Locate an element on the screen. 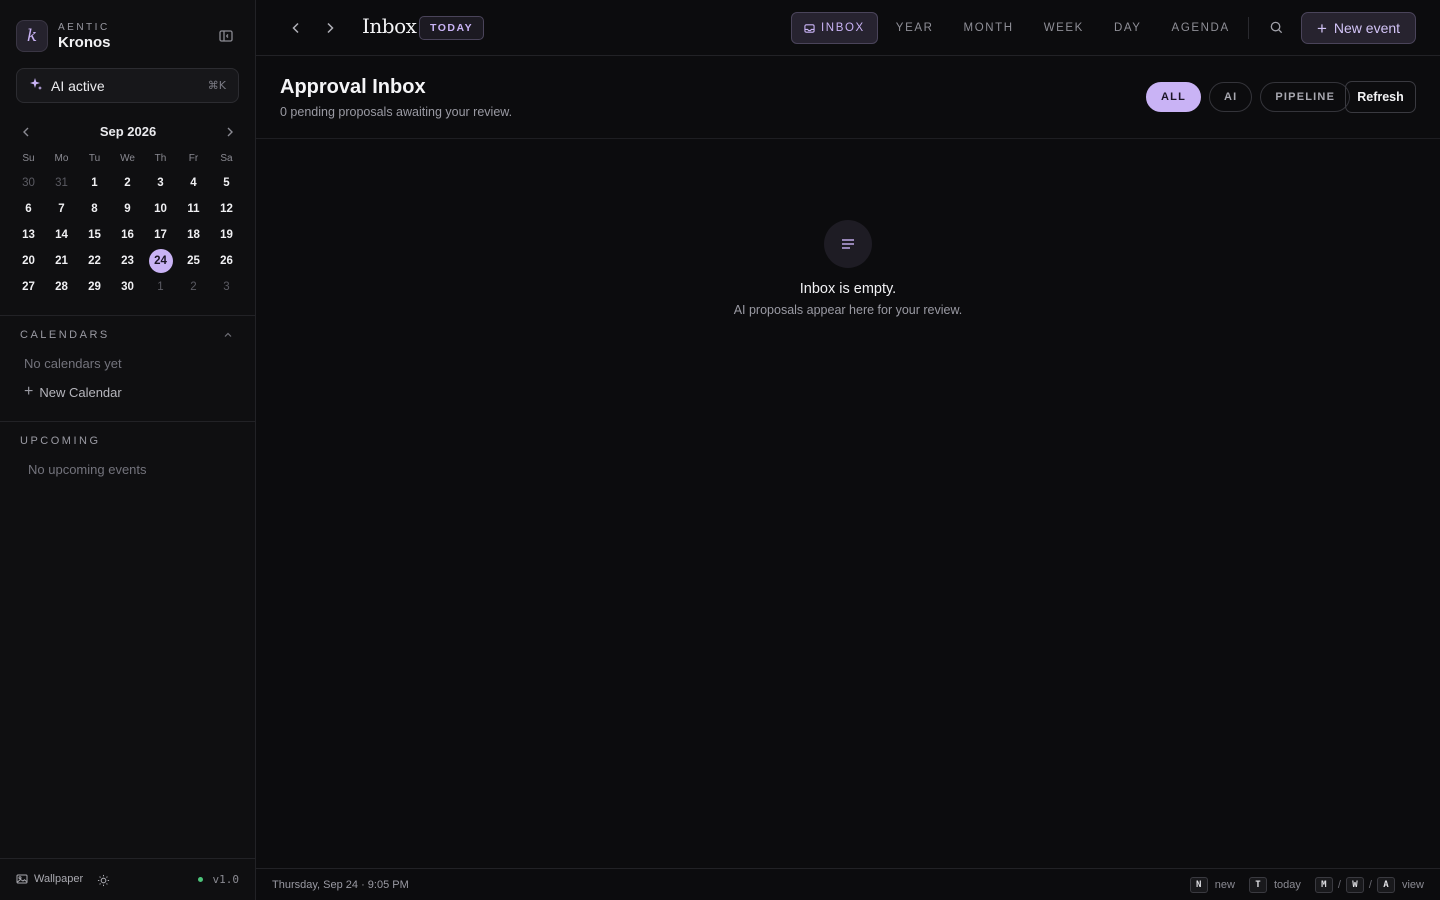 The height and width of the screenshot is (900, 1440). version-indicator: v1.0 is located at coordinates (218, 879).